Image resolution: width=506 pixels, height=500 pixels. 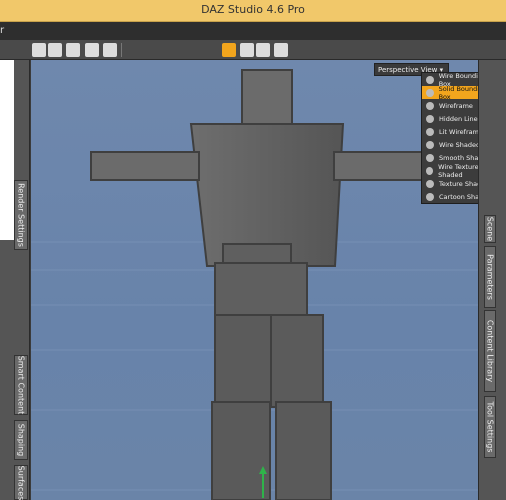 What do you see at coordinates (490, 277) in the screenshot?
I see `tab-parameters: Parameters` at bounding box center [490, 277].